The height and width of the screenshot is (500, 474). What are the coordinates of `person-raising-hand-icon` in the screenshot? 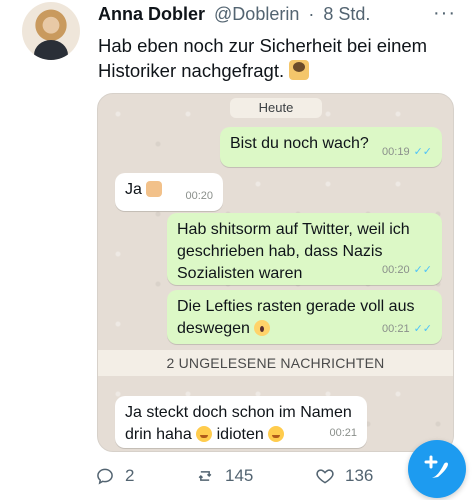 It's located at (299, 70).